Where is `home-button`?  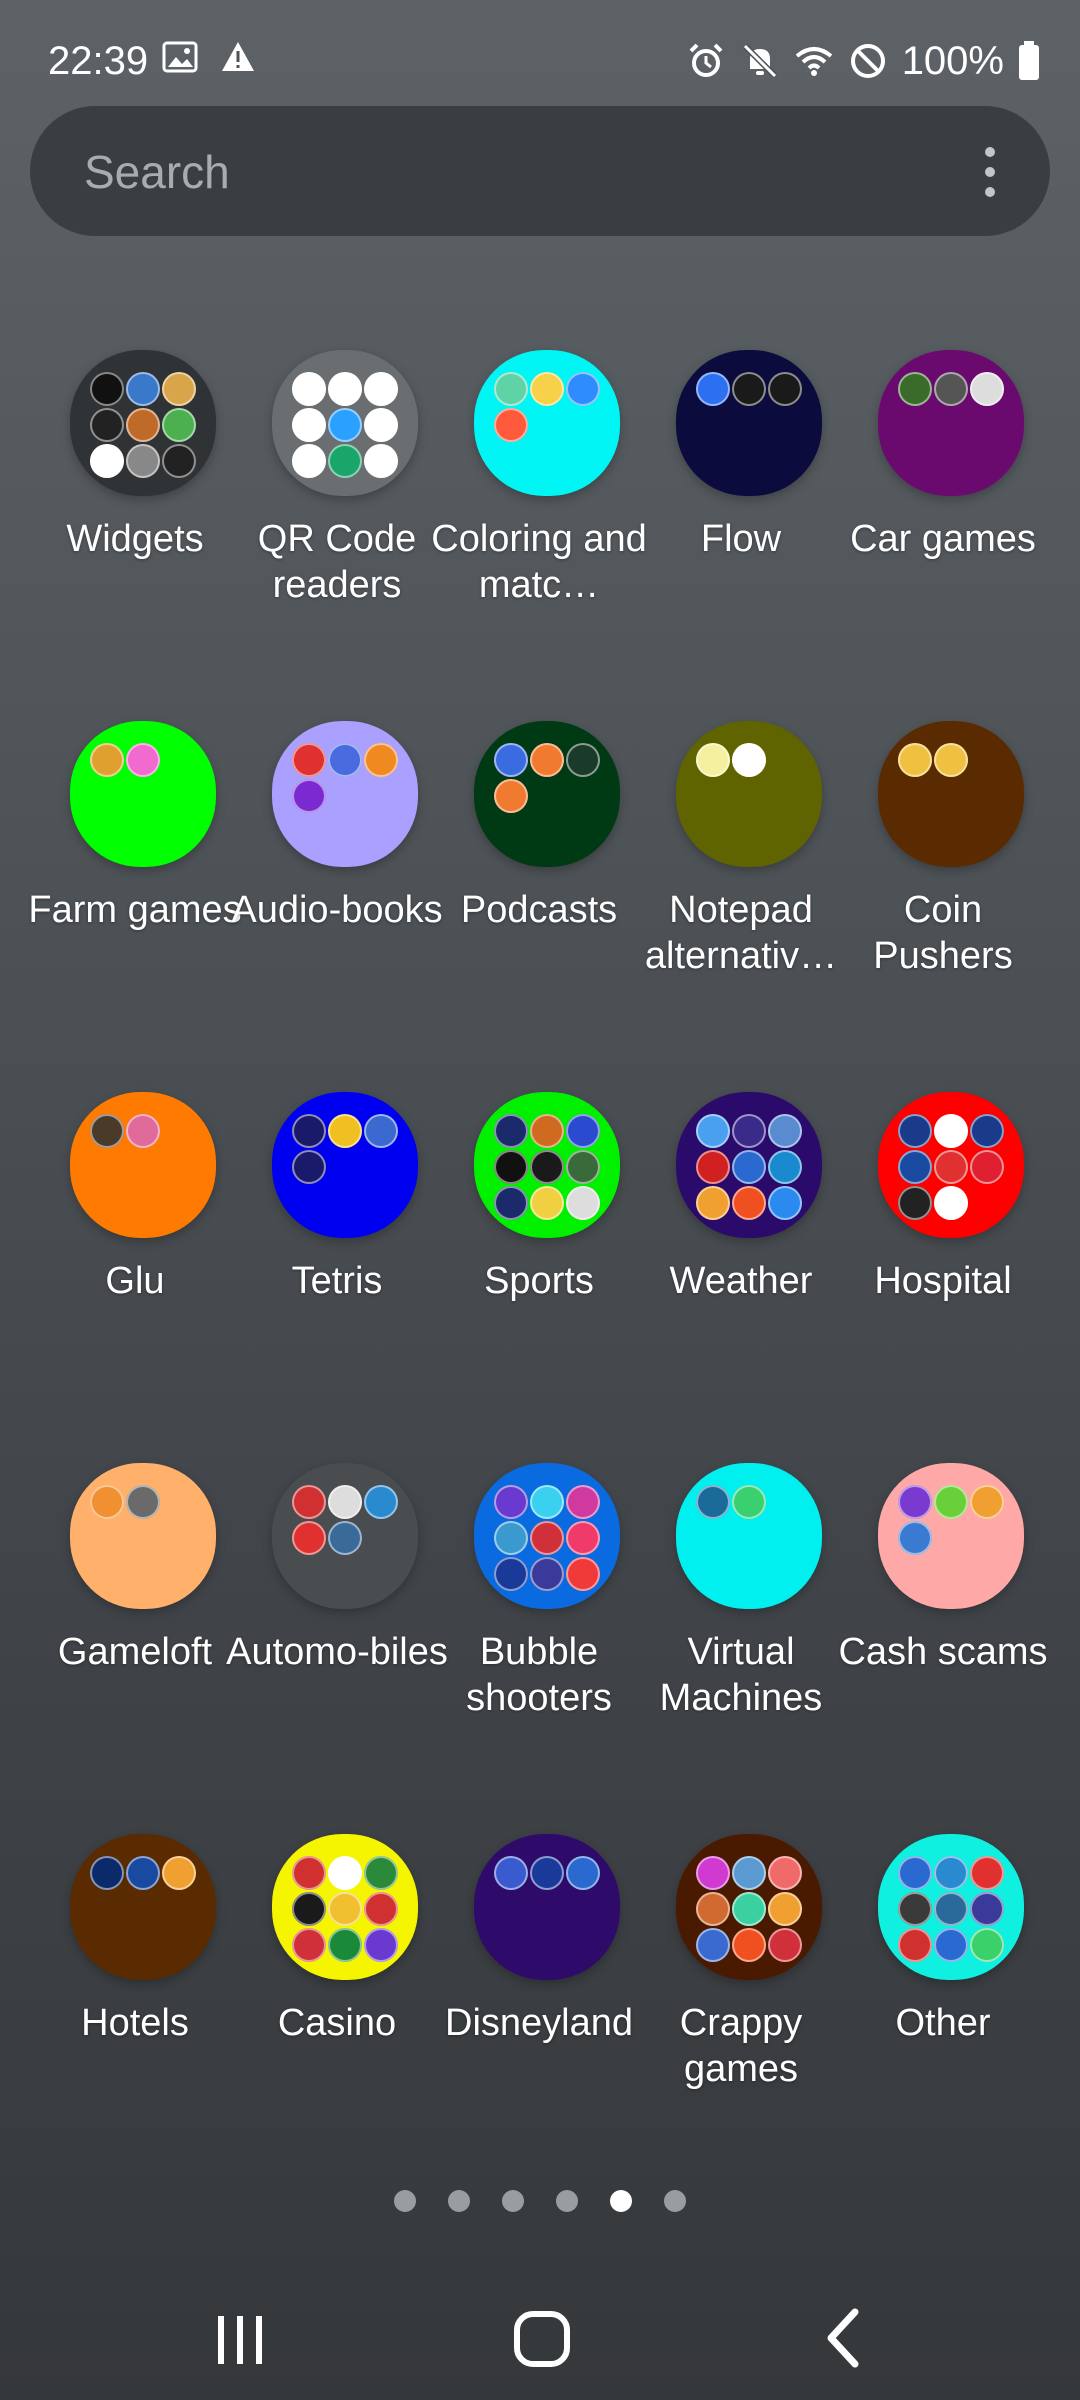 home-button is located at coordinates (542, 2336).